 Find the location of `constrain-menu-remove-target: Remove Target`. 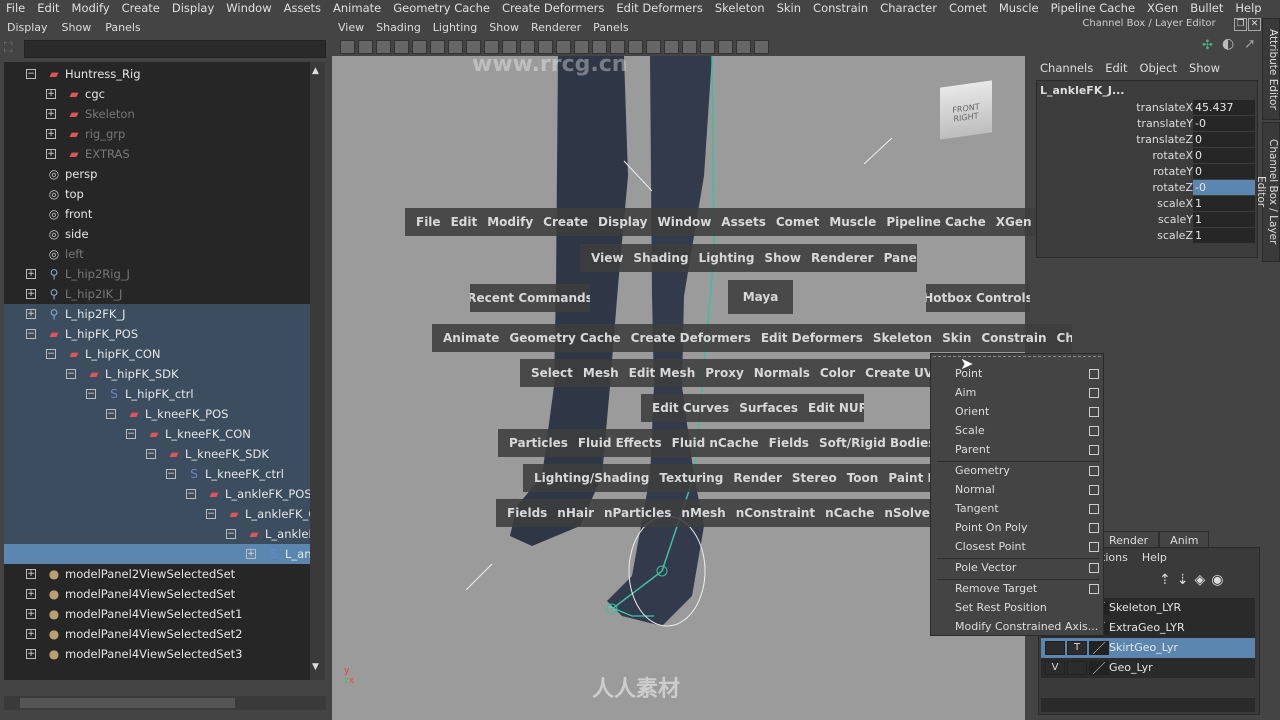

constrain-menu-remove-target: Remove Target is located at coordinates (996, 588).